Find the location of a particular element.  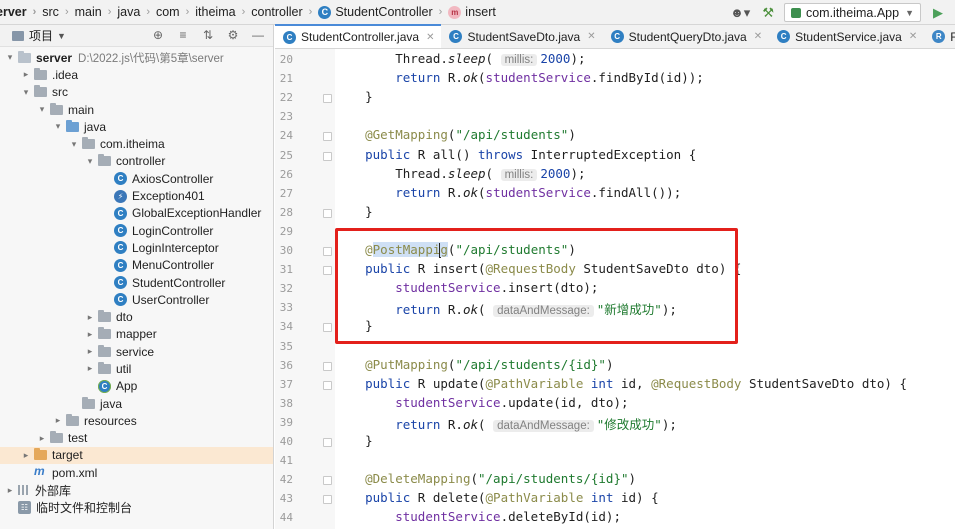

code-token: ( is located at coordinates (486, 424).